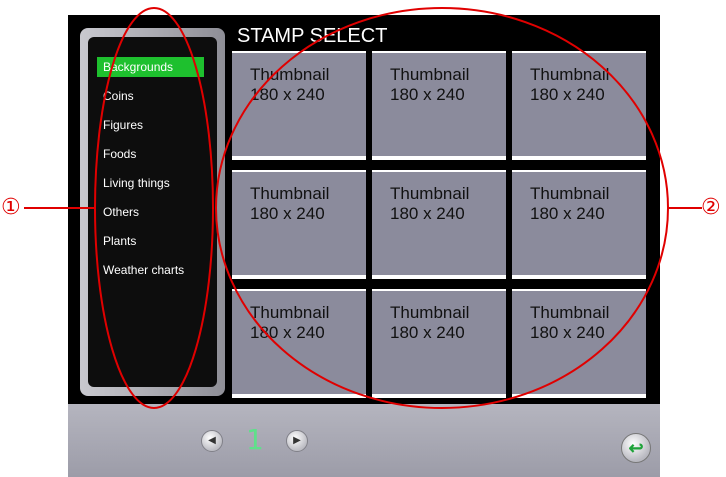 Image resolution: width=726 pixels, height=477 pixels. What do you see at coordinates (11, 207) in the screenshot?
I see `annotation-marker-1: ①` at bounding box center [11, 207].